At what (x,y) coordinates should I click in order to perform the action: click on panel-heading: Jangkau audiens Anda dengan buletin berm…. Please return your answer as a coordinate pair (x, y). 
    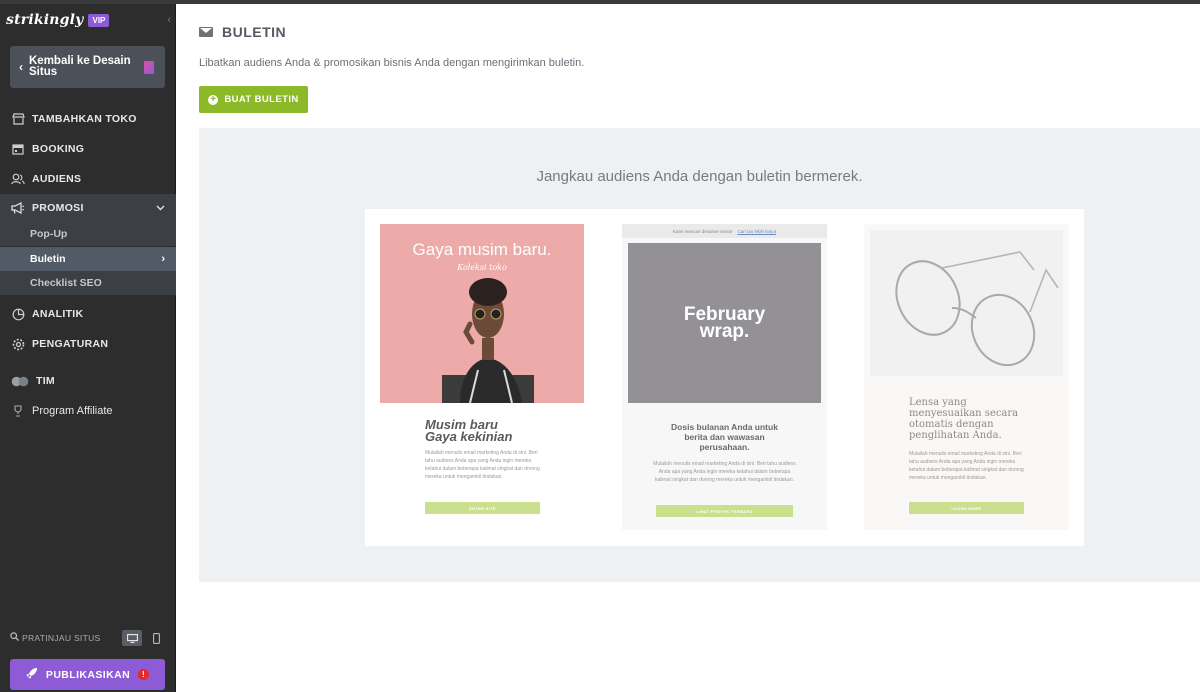
    Looking at the image, I should click on (699, 176).